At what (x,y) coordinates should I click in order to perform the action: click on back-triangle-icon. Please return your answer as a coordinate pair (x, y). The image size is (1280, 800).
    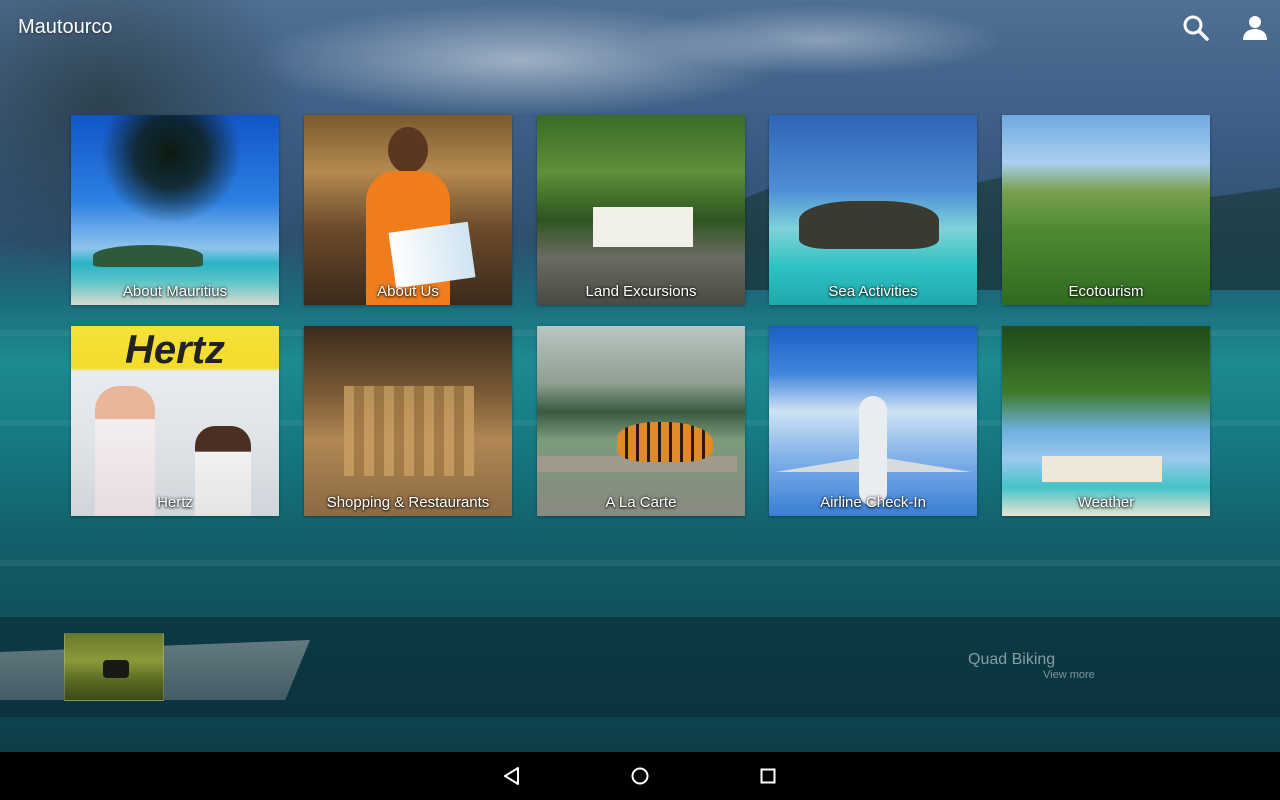
    Looking at the image, I should click on (511, 776).